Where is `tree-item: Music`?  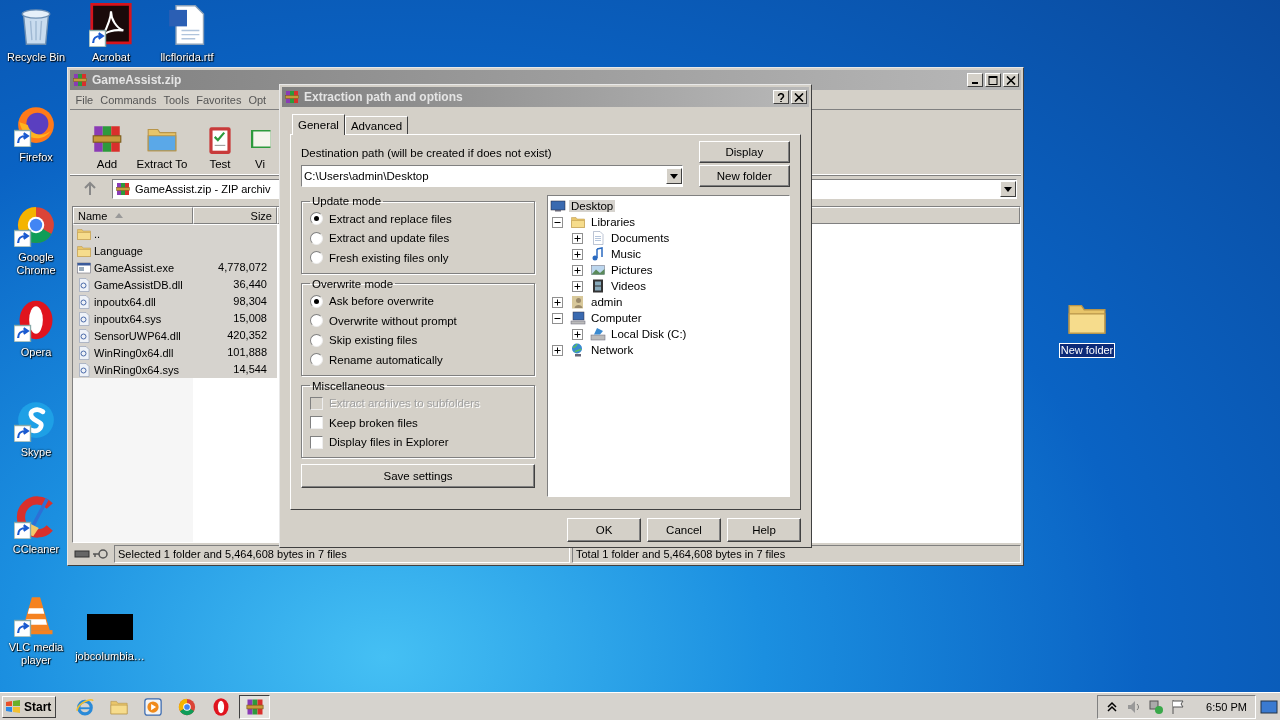
tree-item: Music is located at coordinates (626, 254).